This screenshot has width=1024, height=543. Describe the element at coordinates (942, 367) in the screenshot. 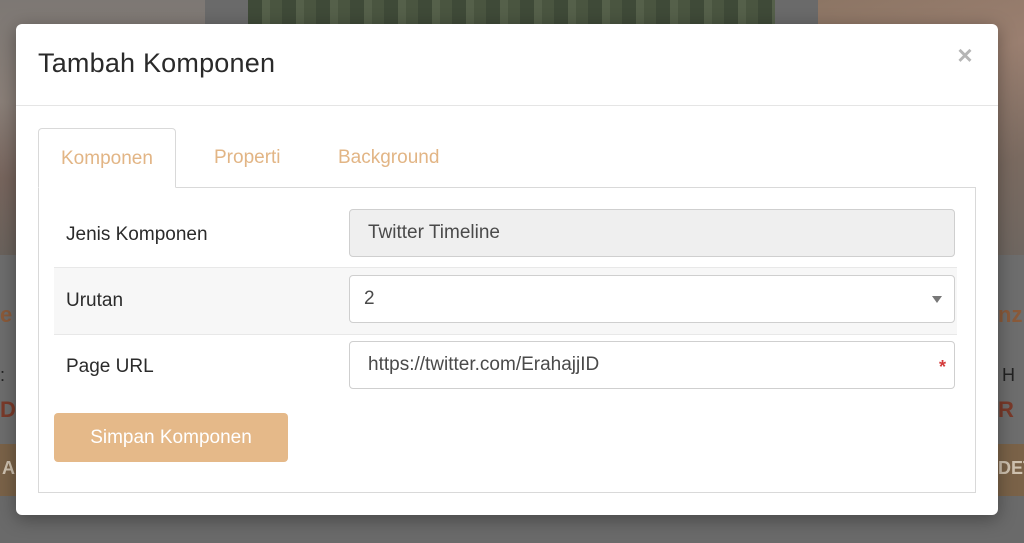

I see `required-asterisk-icon: *` at that location.